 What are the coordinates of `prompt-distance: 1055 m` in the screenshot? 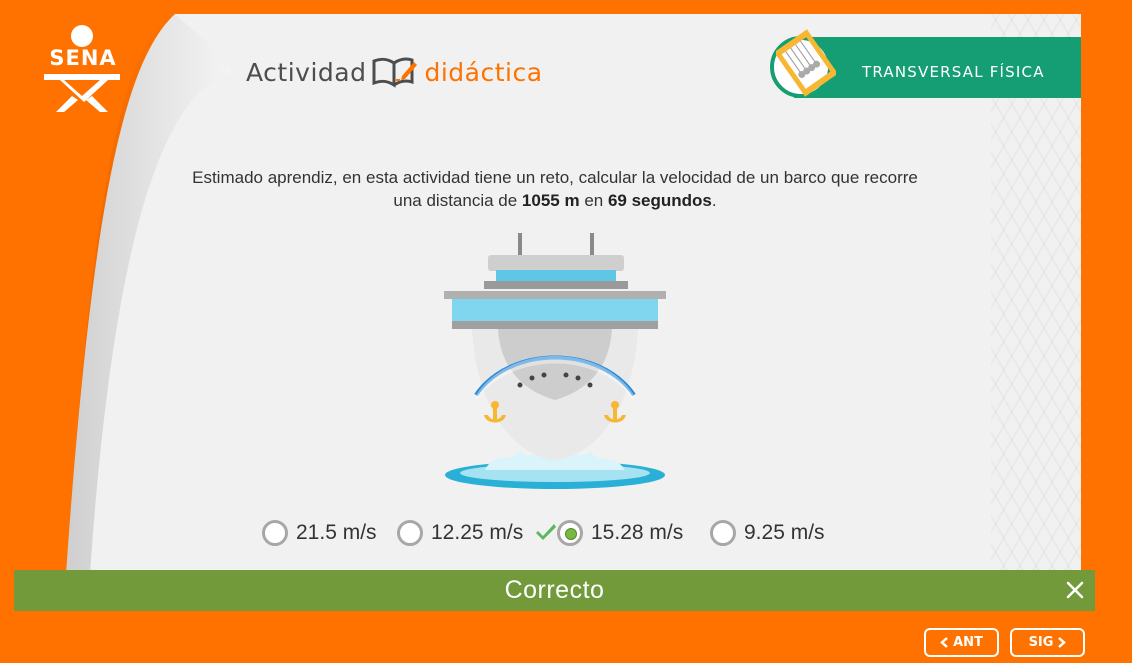 It's located at (550, 200).